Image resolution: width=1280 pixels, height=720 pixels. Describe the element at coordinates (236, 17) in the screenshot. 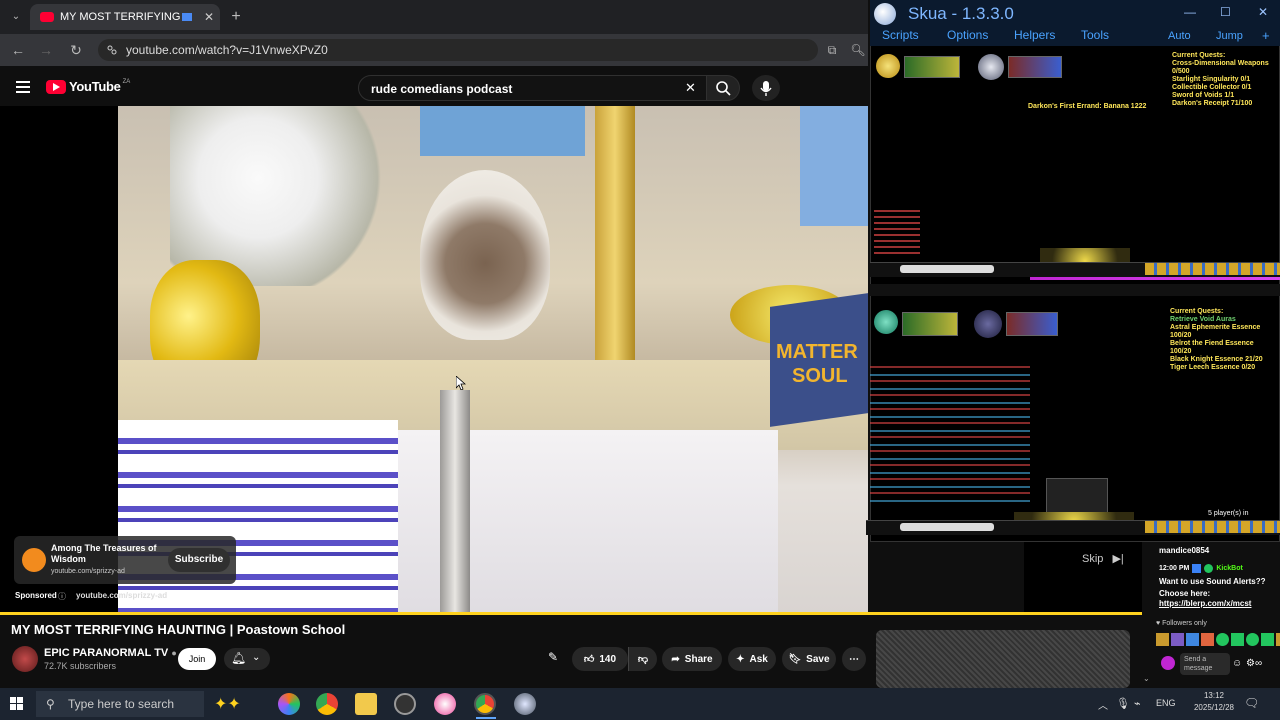

I see `new-tab-icon: +` at that location.